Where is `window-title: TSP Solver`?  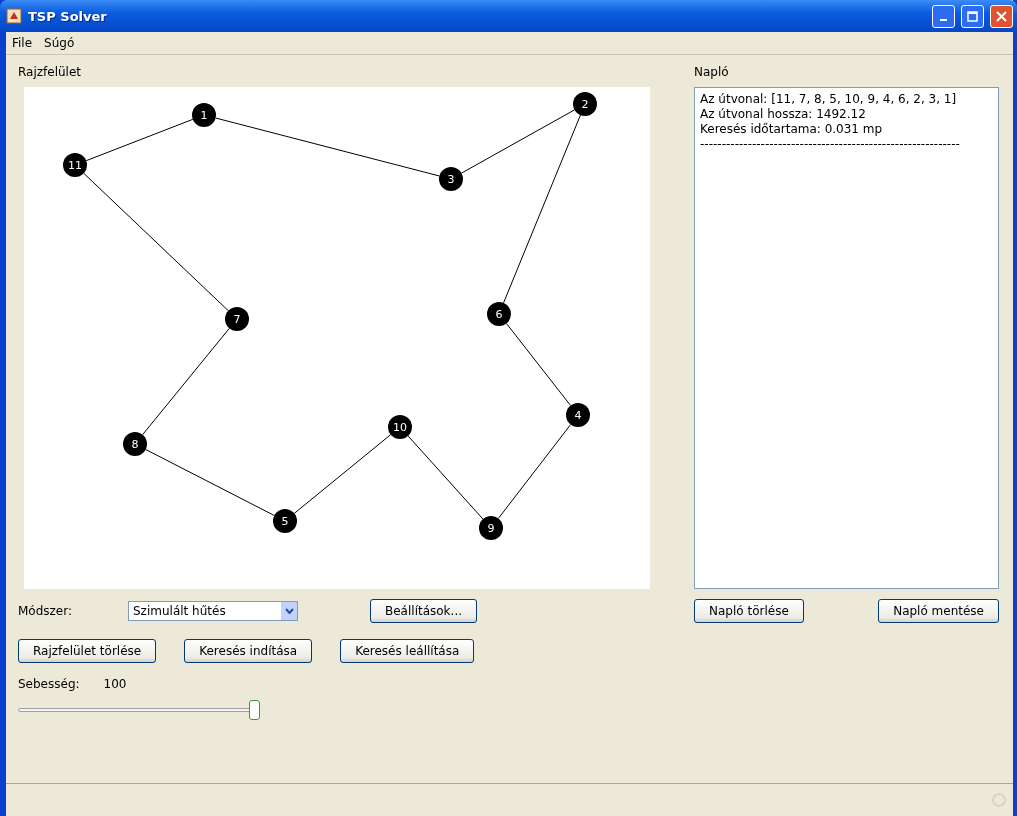 window-title: TSP Solver is located at coordinates (68, 16).